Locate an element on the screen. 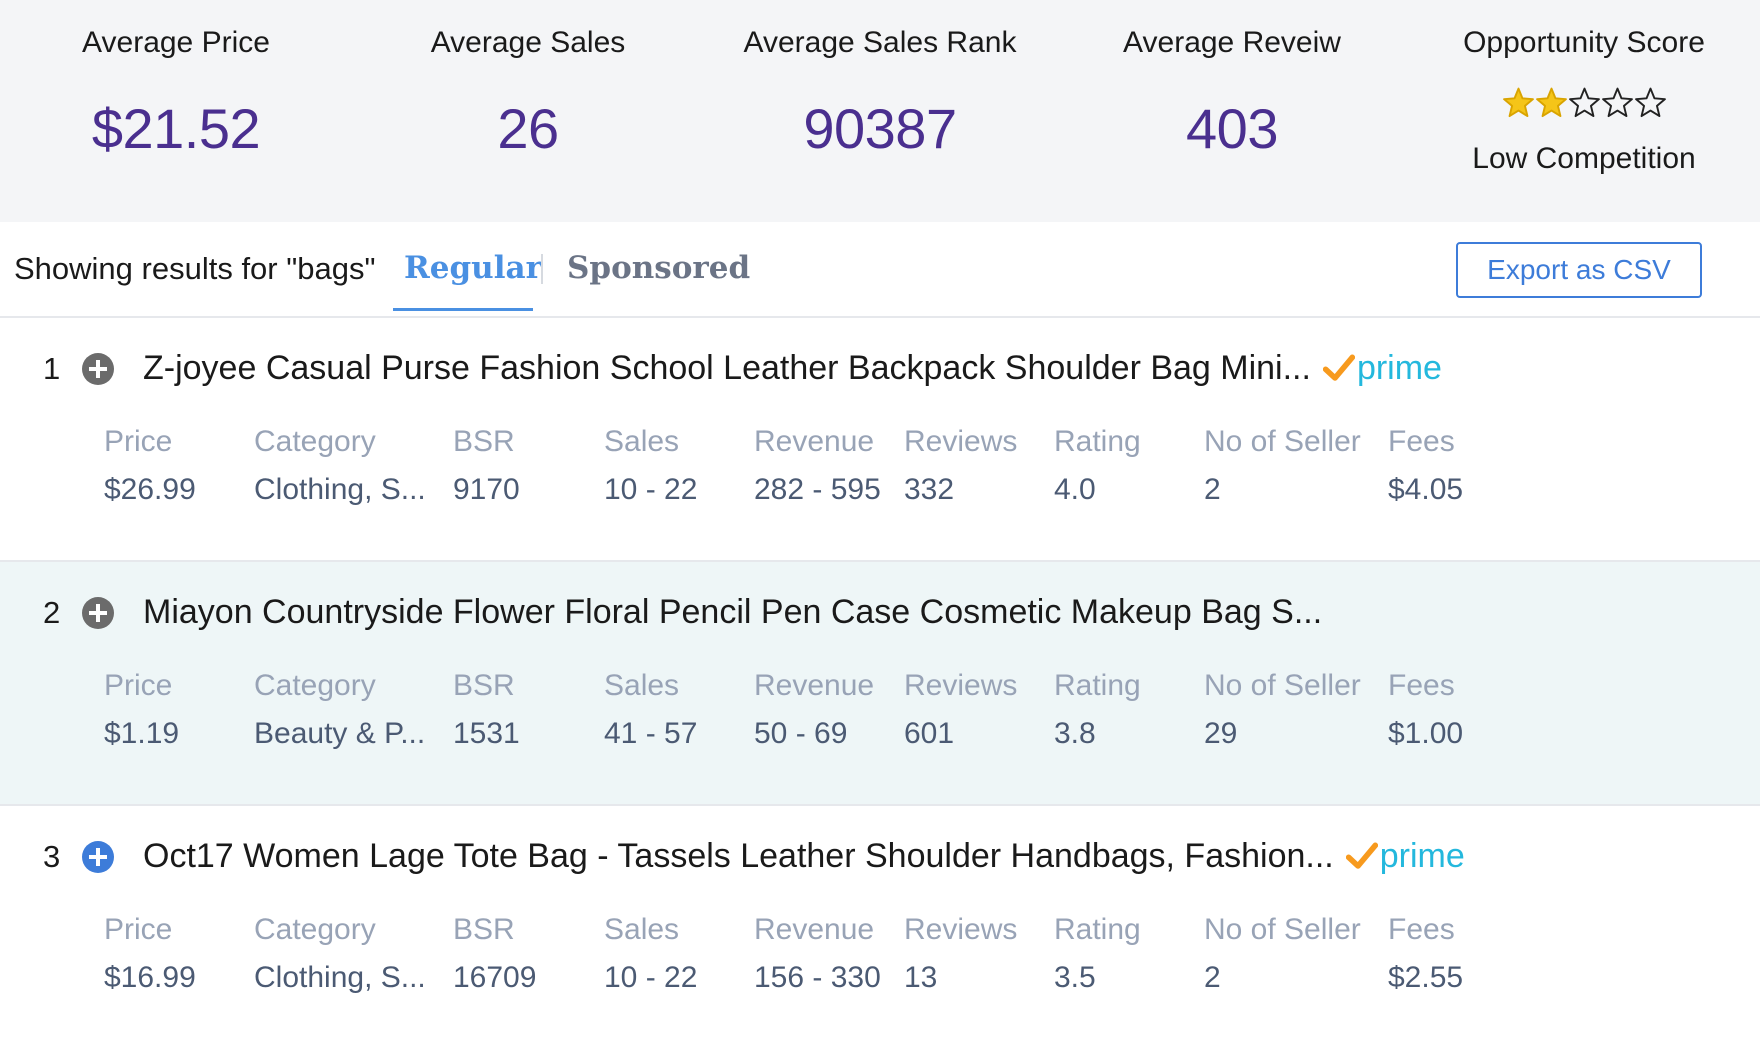 This screenshot has width=1760, height=1040. metric-rating: Rating 3.5 is located at coordinates (1097, 954).